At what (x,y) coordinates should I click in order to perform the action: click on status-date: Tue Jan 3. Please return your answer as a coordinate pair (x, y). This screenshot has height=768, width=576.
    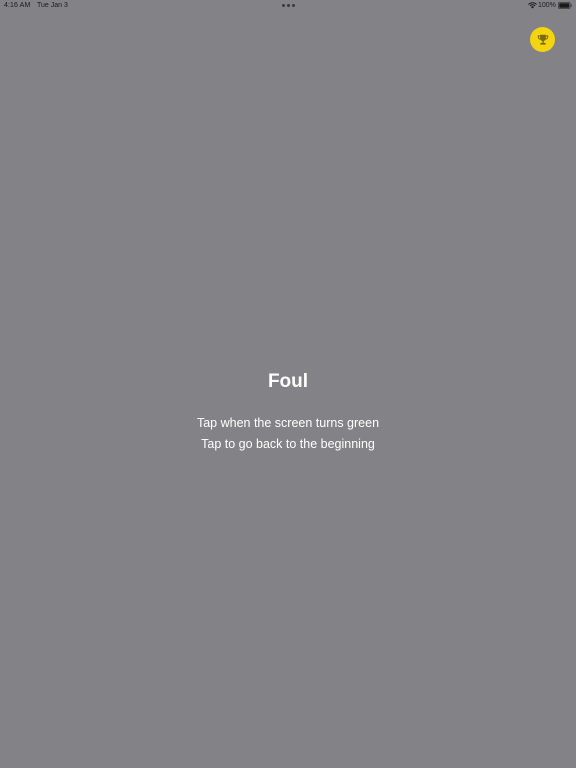
    Looking at the image, I should click on (52, 5).